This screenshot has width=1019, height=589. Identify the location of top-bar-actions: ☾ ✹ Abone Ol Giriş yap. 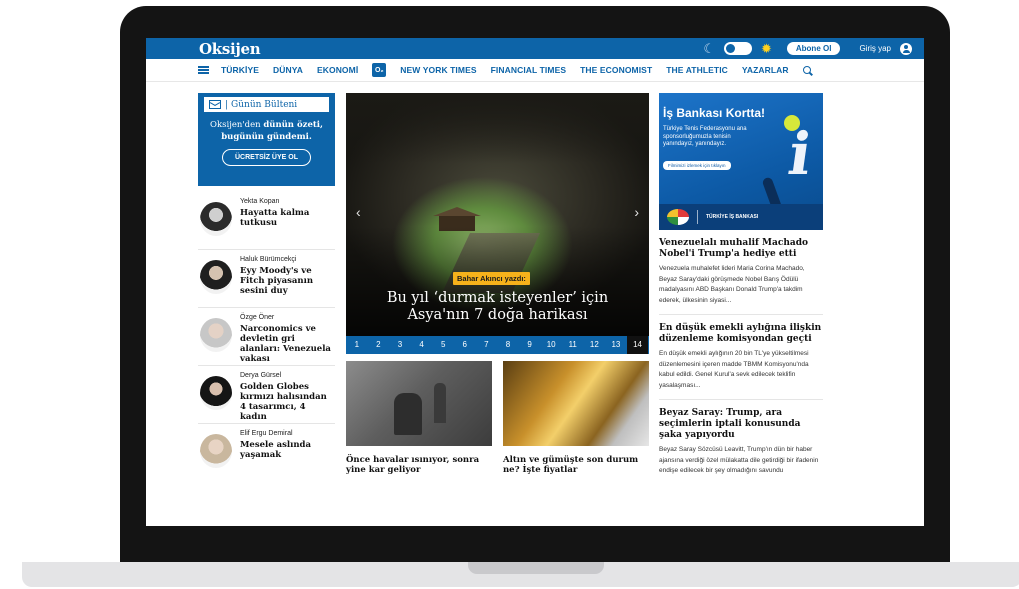
(807, 48).